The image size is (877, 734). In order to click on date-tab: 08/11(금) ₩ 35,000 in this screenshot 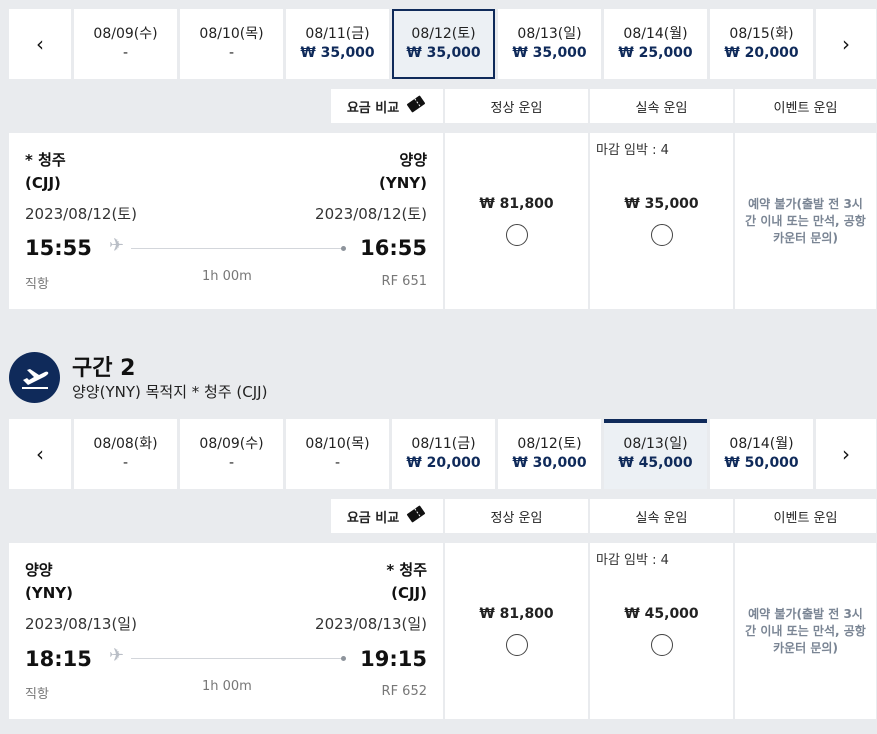, I will do `click(337, 44)`.